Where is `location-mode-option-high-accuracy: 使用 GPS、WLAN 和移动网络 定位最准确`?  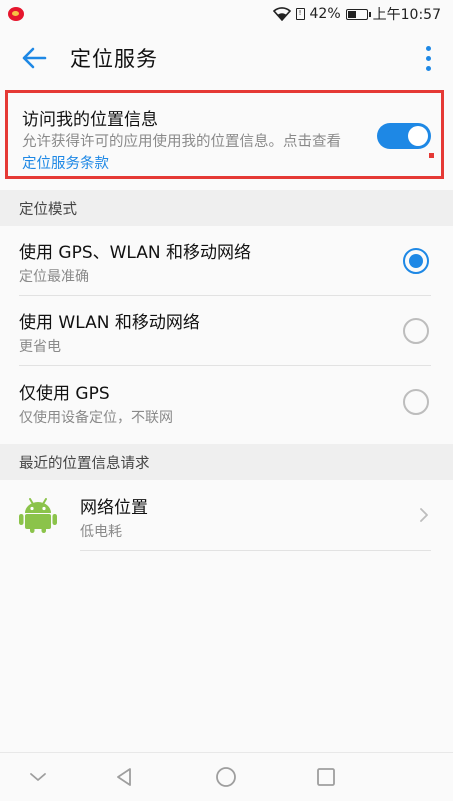
location-mode-option-high-accuracy: 使用 GPS、WLAN 和移动网络 定位最准确 is located at coordinates (226, 261).